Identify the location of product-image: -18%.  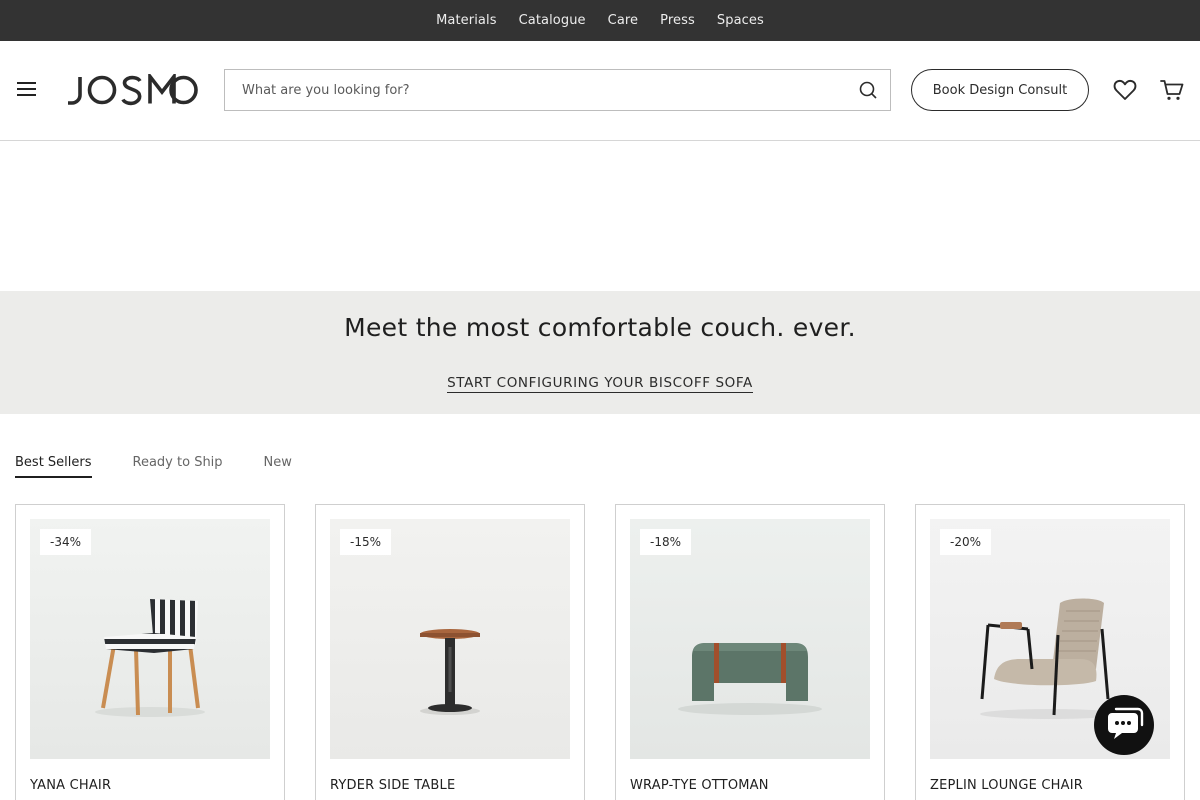
(750, 639).